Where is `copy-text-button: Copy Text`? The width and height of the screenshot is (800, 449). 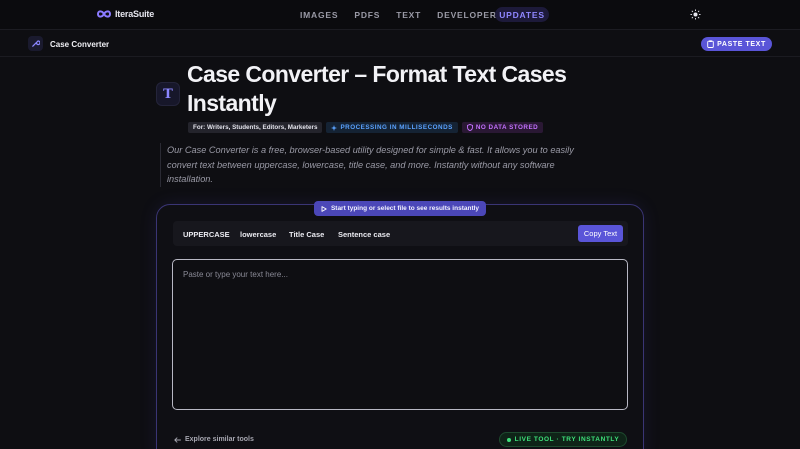 copy-text-button: Copy Text is located at coordinates (600, 233).